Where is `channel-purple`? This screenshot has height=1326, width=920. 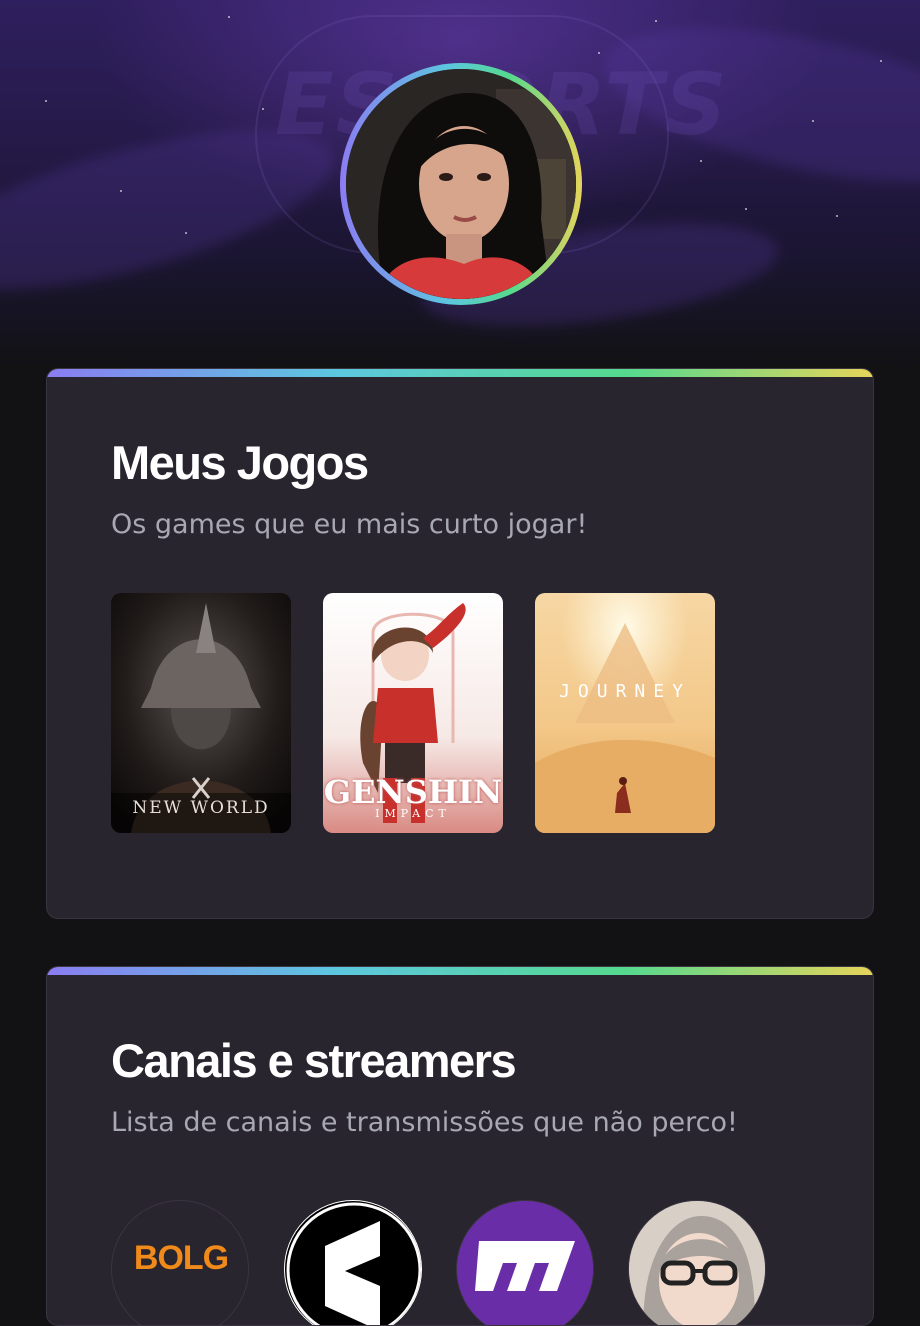
channel-purple is located at coordinates (525, 1262).